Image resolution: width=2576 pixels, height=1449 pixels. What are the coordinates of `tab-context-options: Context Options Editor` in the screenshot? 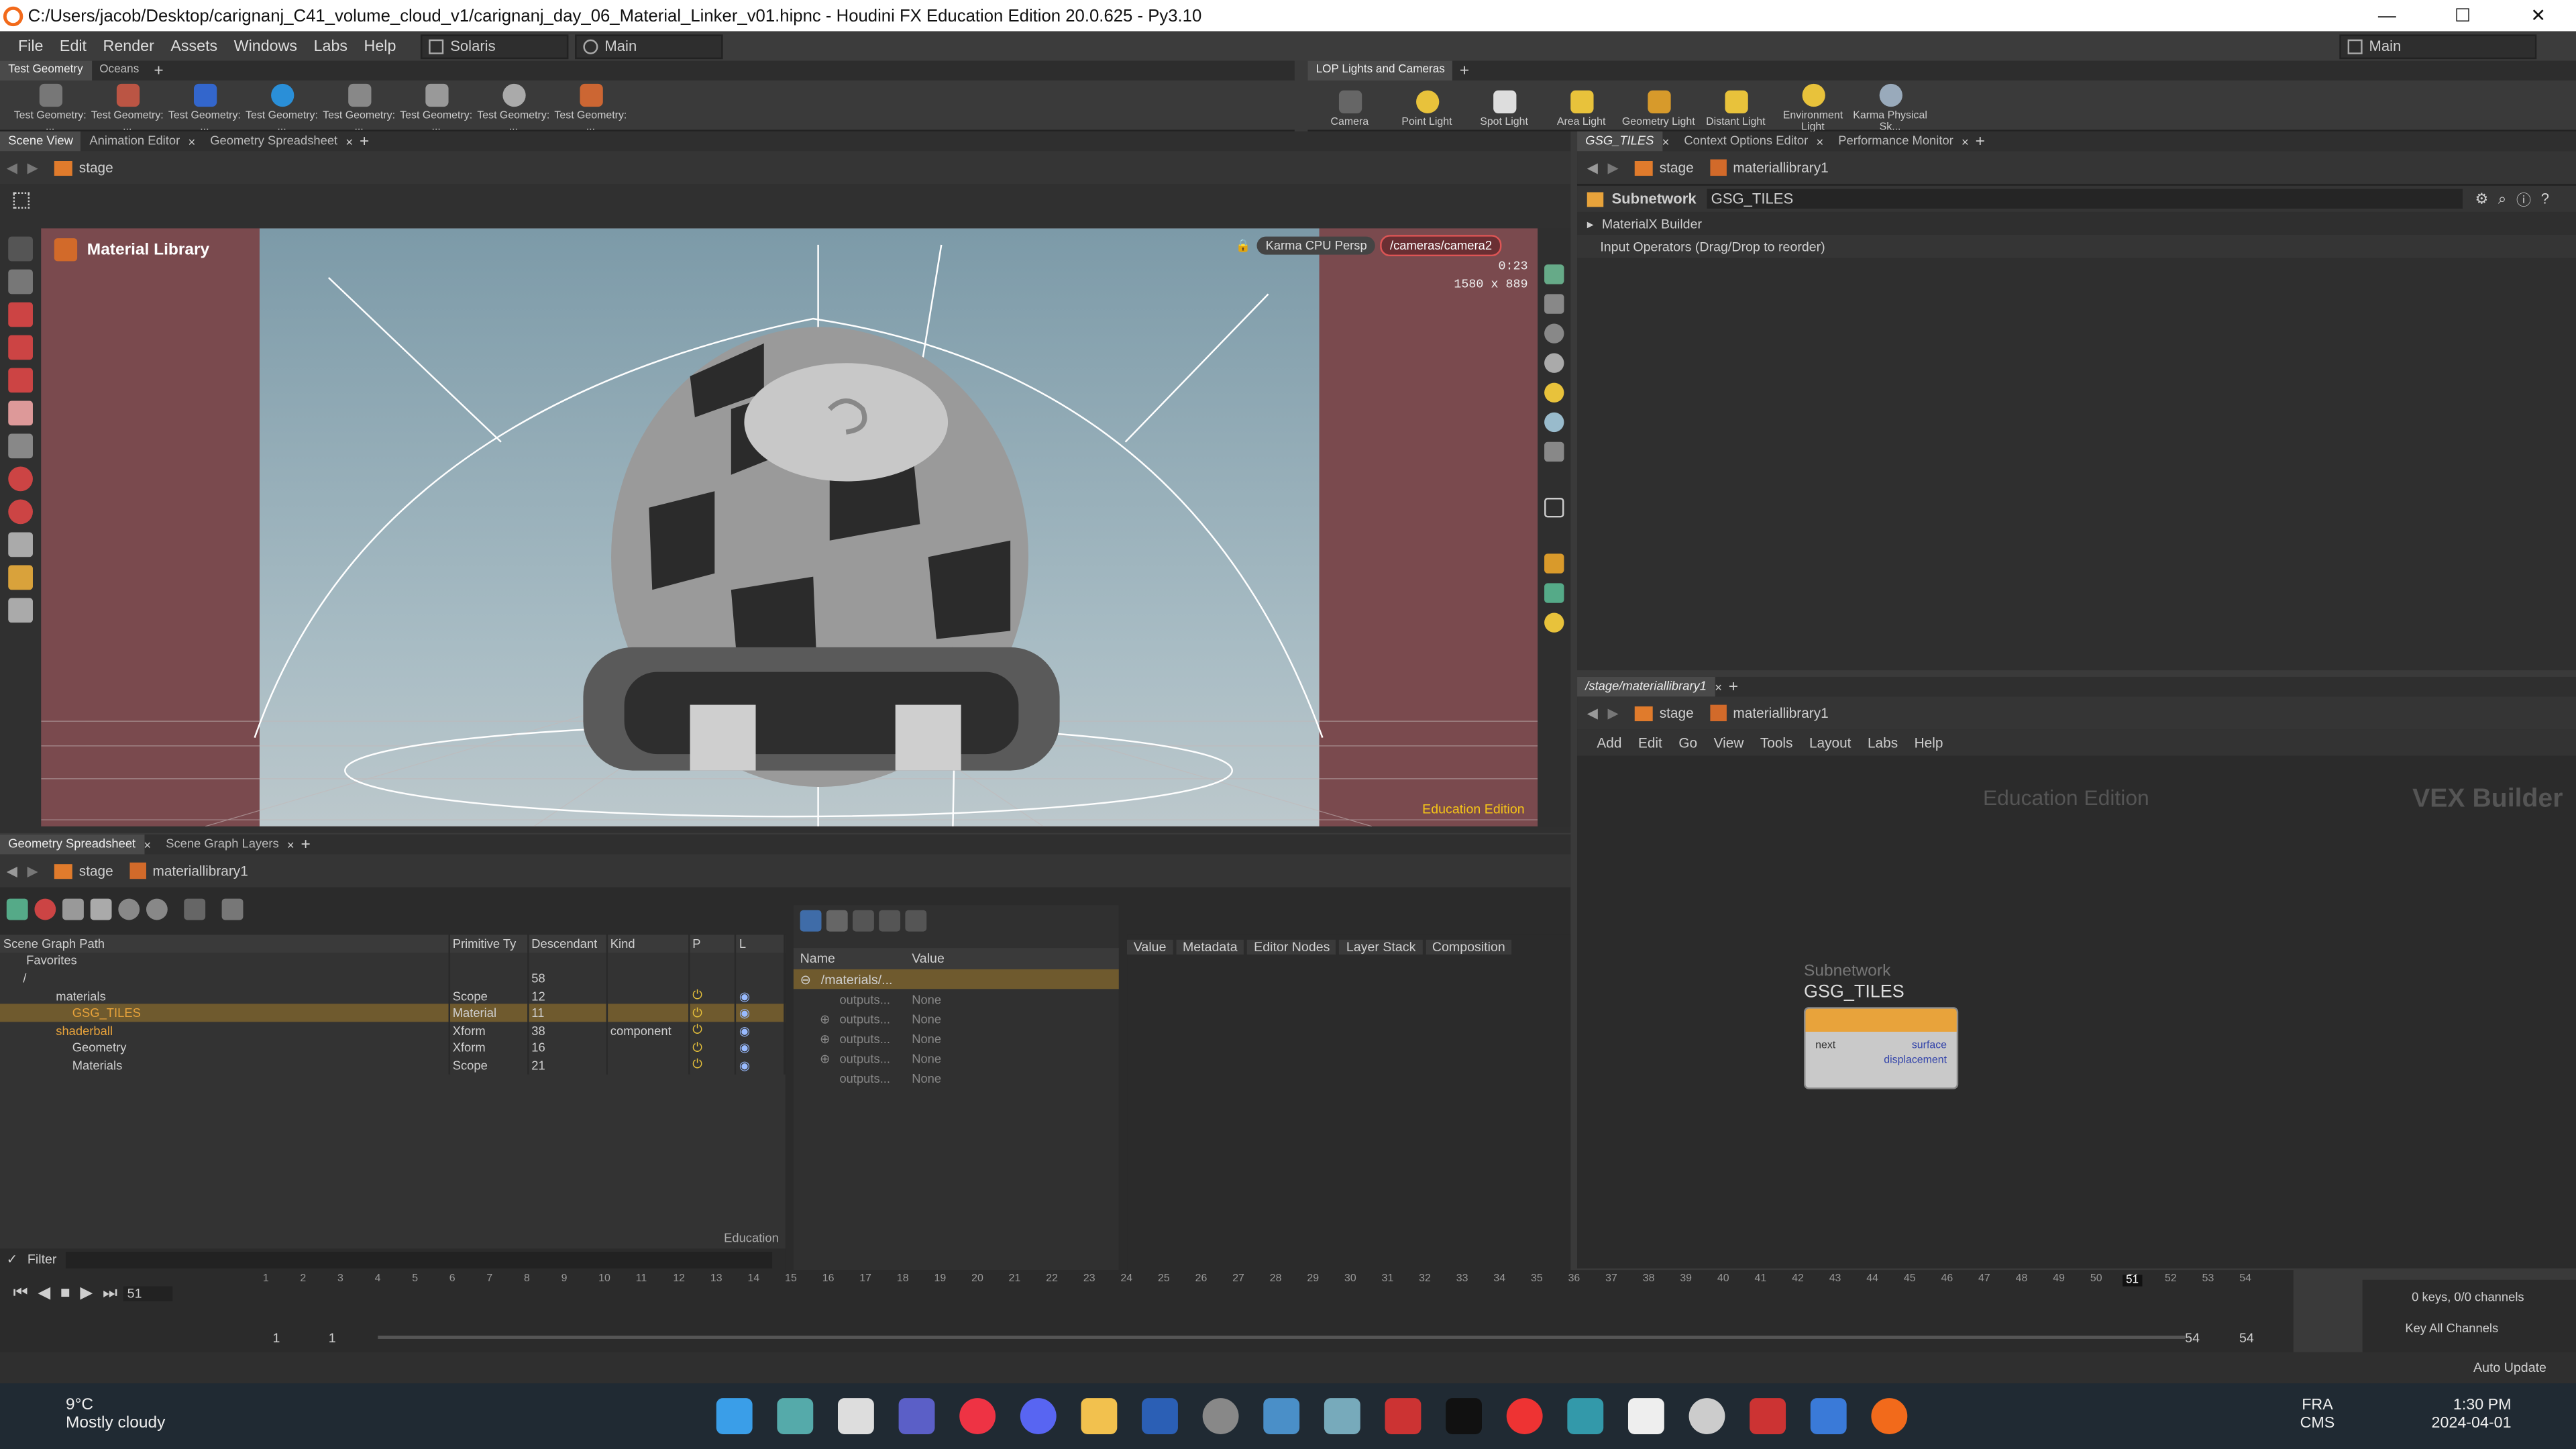 It's located at (1746, 141).